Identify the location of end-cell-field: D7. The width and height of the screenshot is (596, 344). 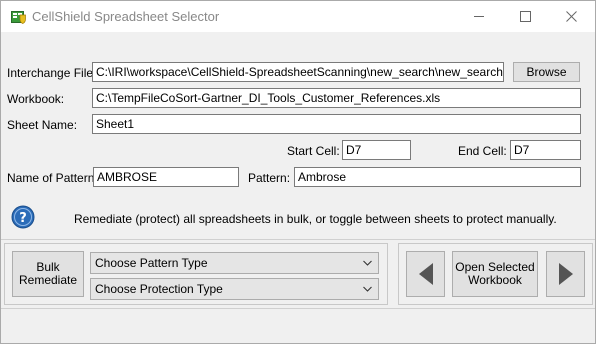
(545, 150).